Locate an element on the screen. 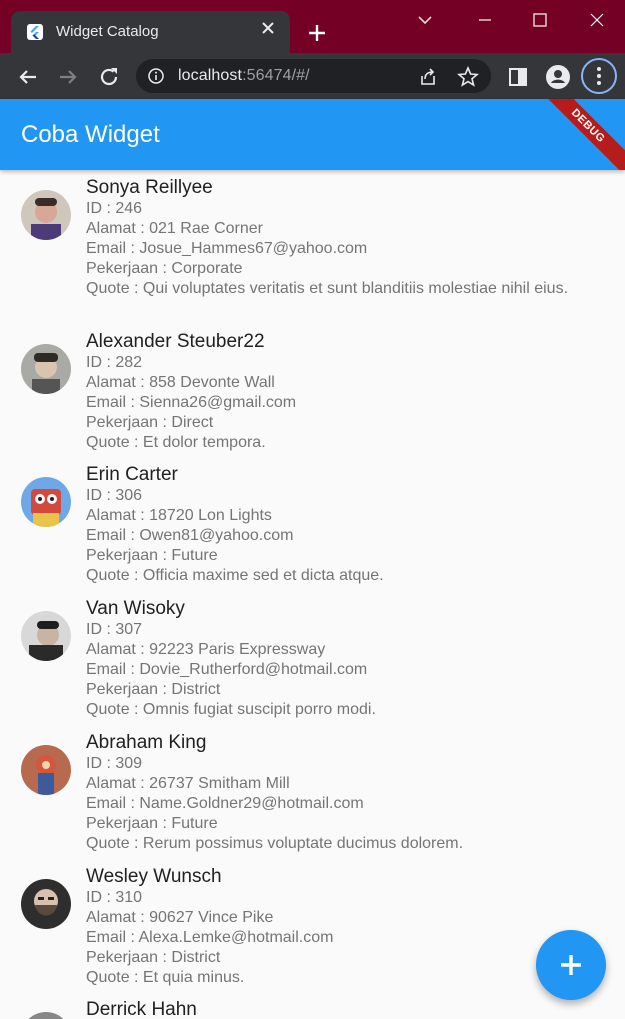 The width and height of the screenshot is (625, 1019). person-name: Abraham King is located at coordinates (146, 742).